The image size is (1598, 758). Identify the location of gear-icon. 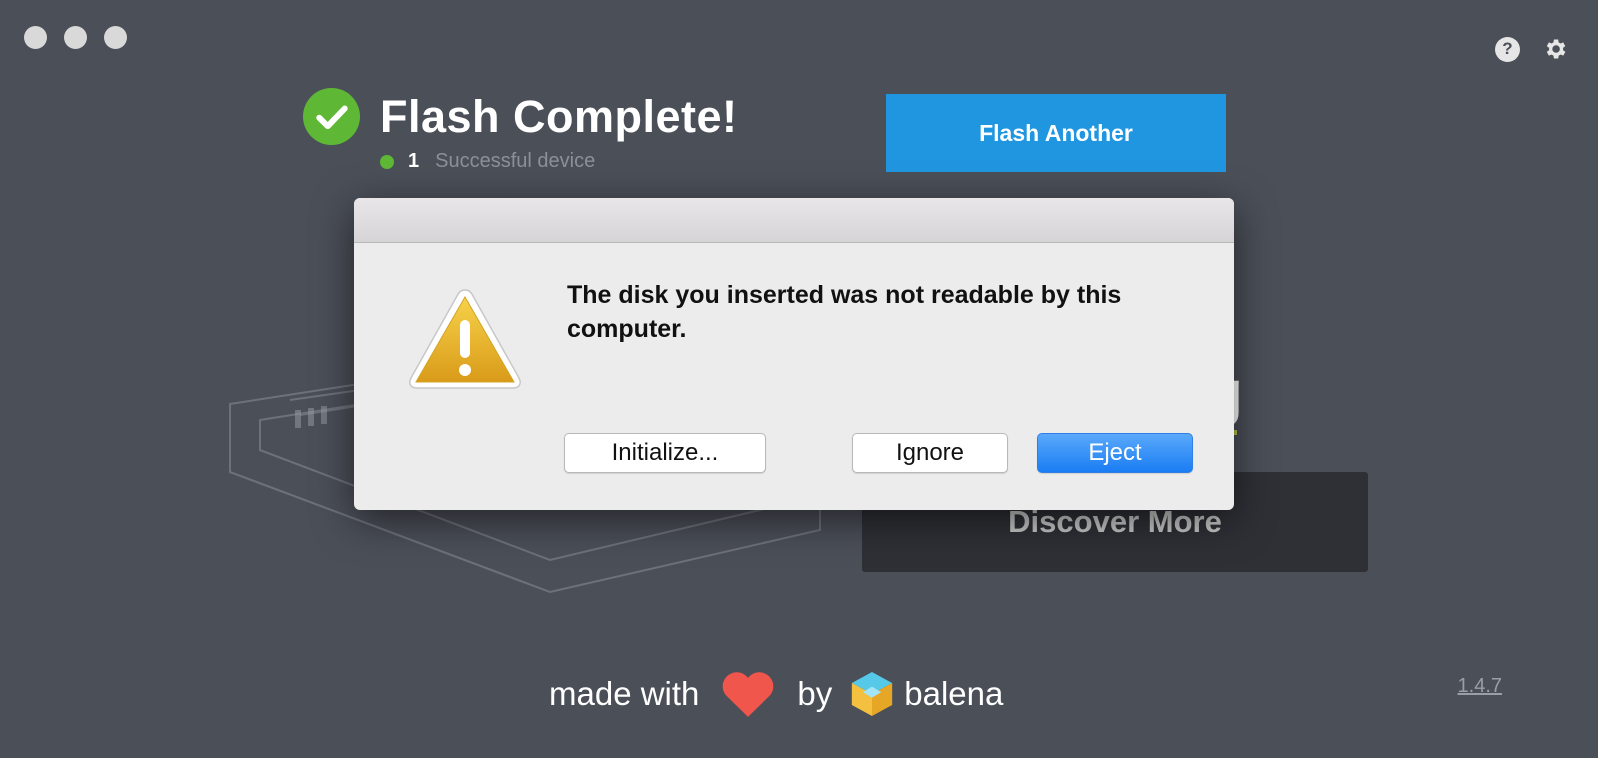
(1555, 49).